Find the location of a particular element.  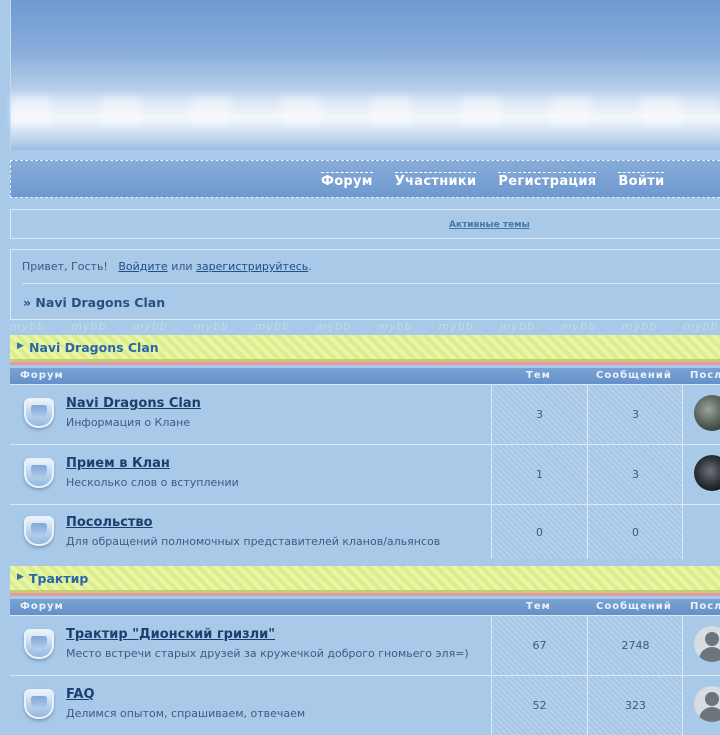

forum-name: Navi Dragons Clan is located at coordinates (133, 403).